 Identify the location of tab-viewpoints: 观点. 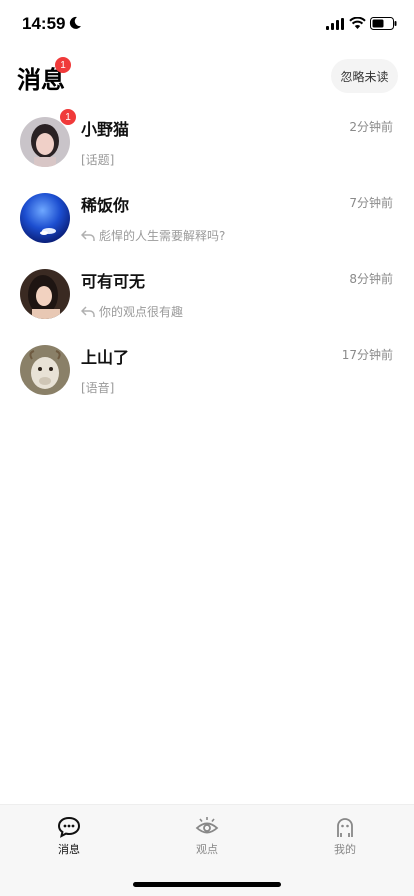
(207, 838).